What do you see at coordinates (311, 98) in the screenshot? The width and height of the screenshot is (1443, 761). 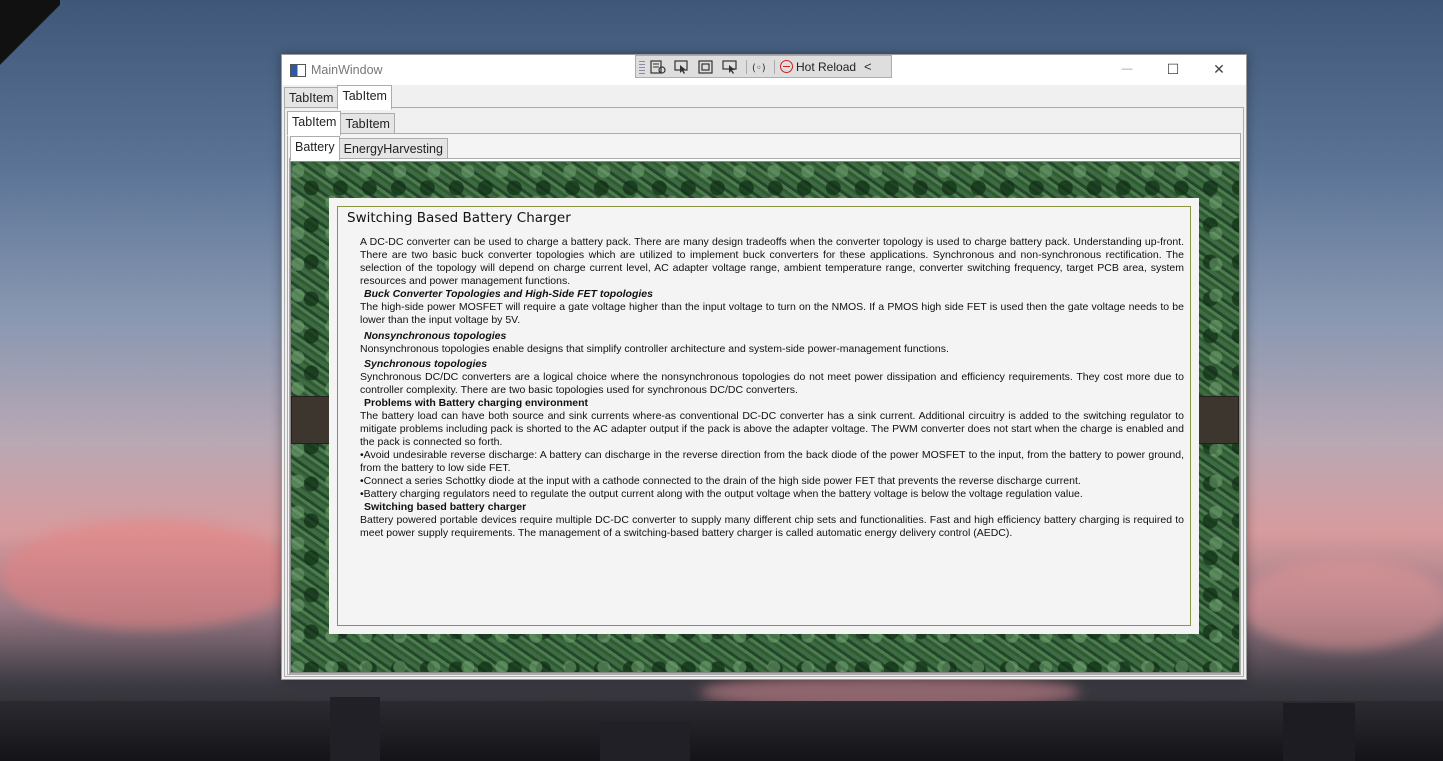 I see `tab-outer-1: TabItem` at bounding box center [311, 98].